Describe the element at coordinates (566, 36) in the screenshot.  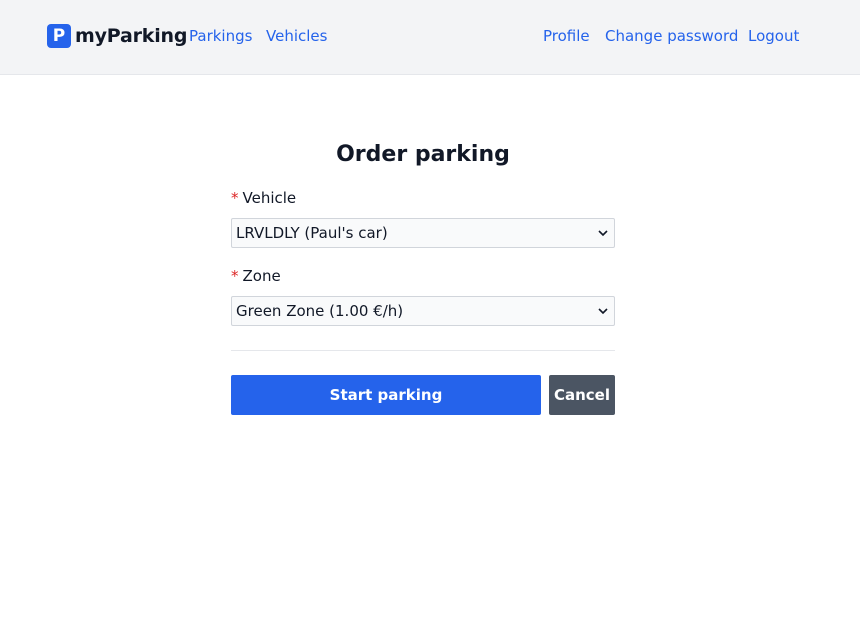
I see `nav-link-profile: Profile` at that location.